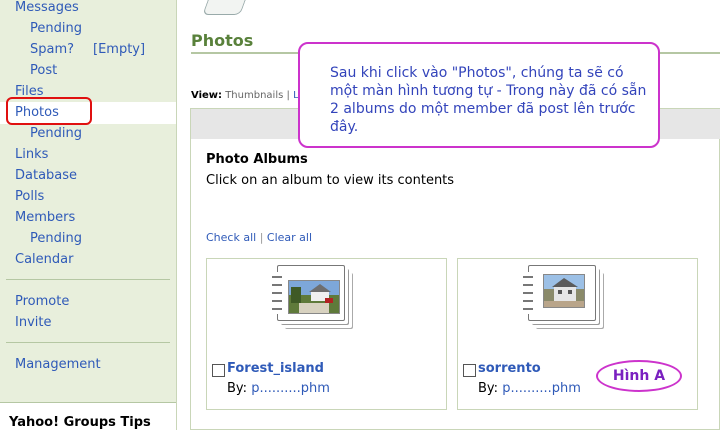  I want to click on sidebar-item-messages: Messages, so click(47, 8).